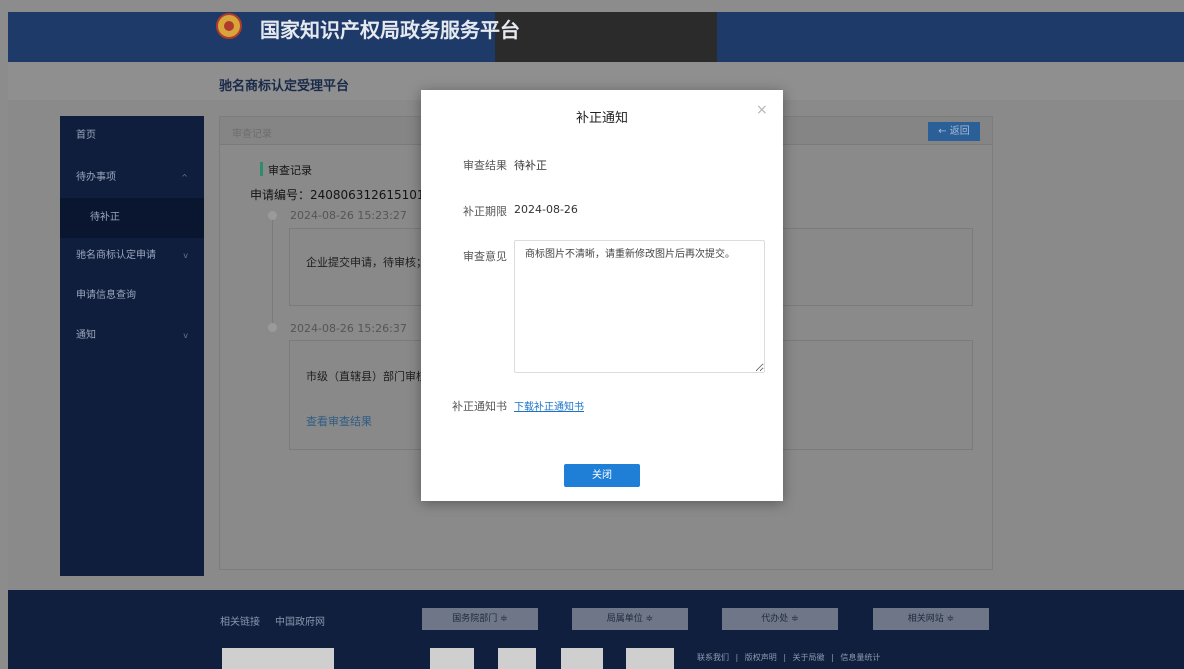  Describe the element at coordinates (106, 295) in the screenshot. I see `sidebar-item-label: 申请信息查询` at that location.